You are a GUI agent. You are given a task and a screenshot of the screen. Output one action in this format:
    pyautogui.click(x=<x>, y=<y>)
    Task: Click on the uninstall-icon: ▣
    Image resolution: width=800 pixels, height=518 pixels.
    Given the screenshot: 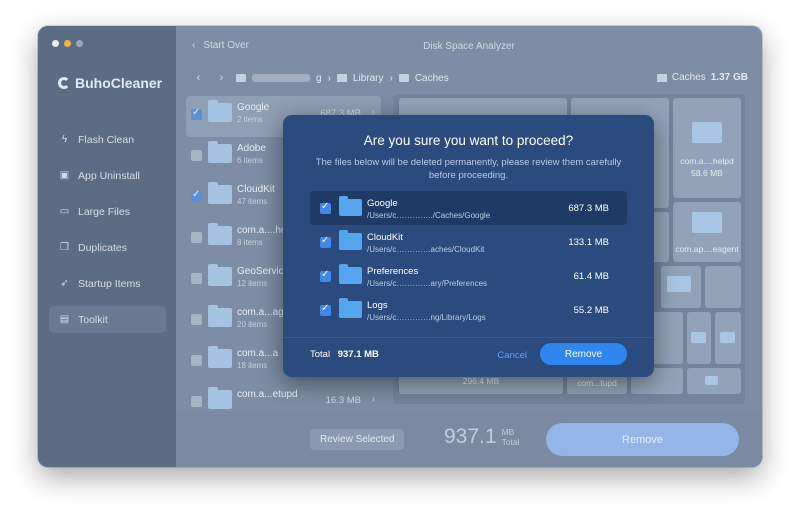 What is the action you would take?
    pyautogui.click(x=64, y=175)
    